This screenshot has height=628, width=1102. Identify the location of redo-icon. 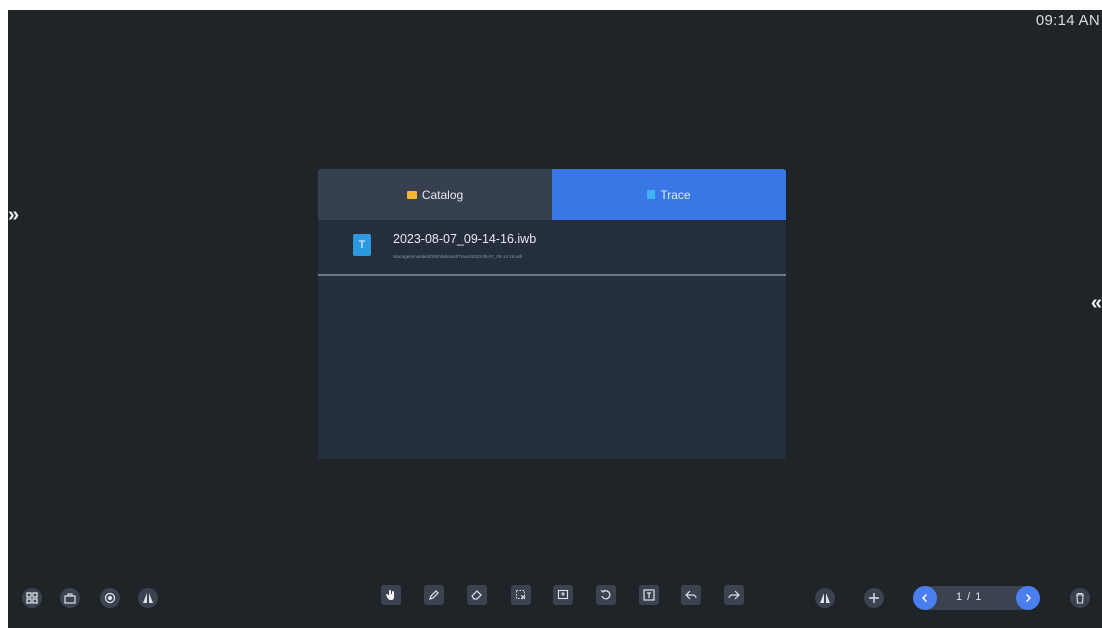
(734, 595).